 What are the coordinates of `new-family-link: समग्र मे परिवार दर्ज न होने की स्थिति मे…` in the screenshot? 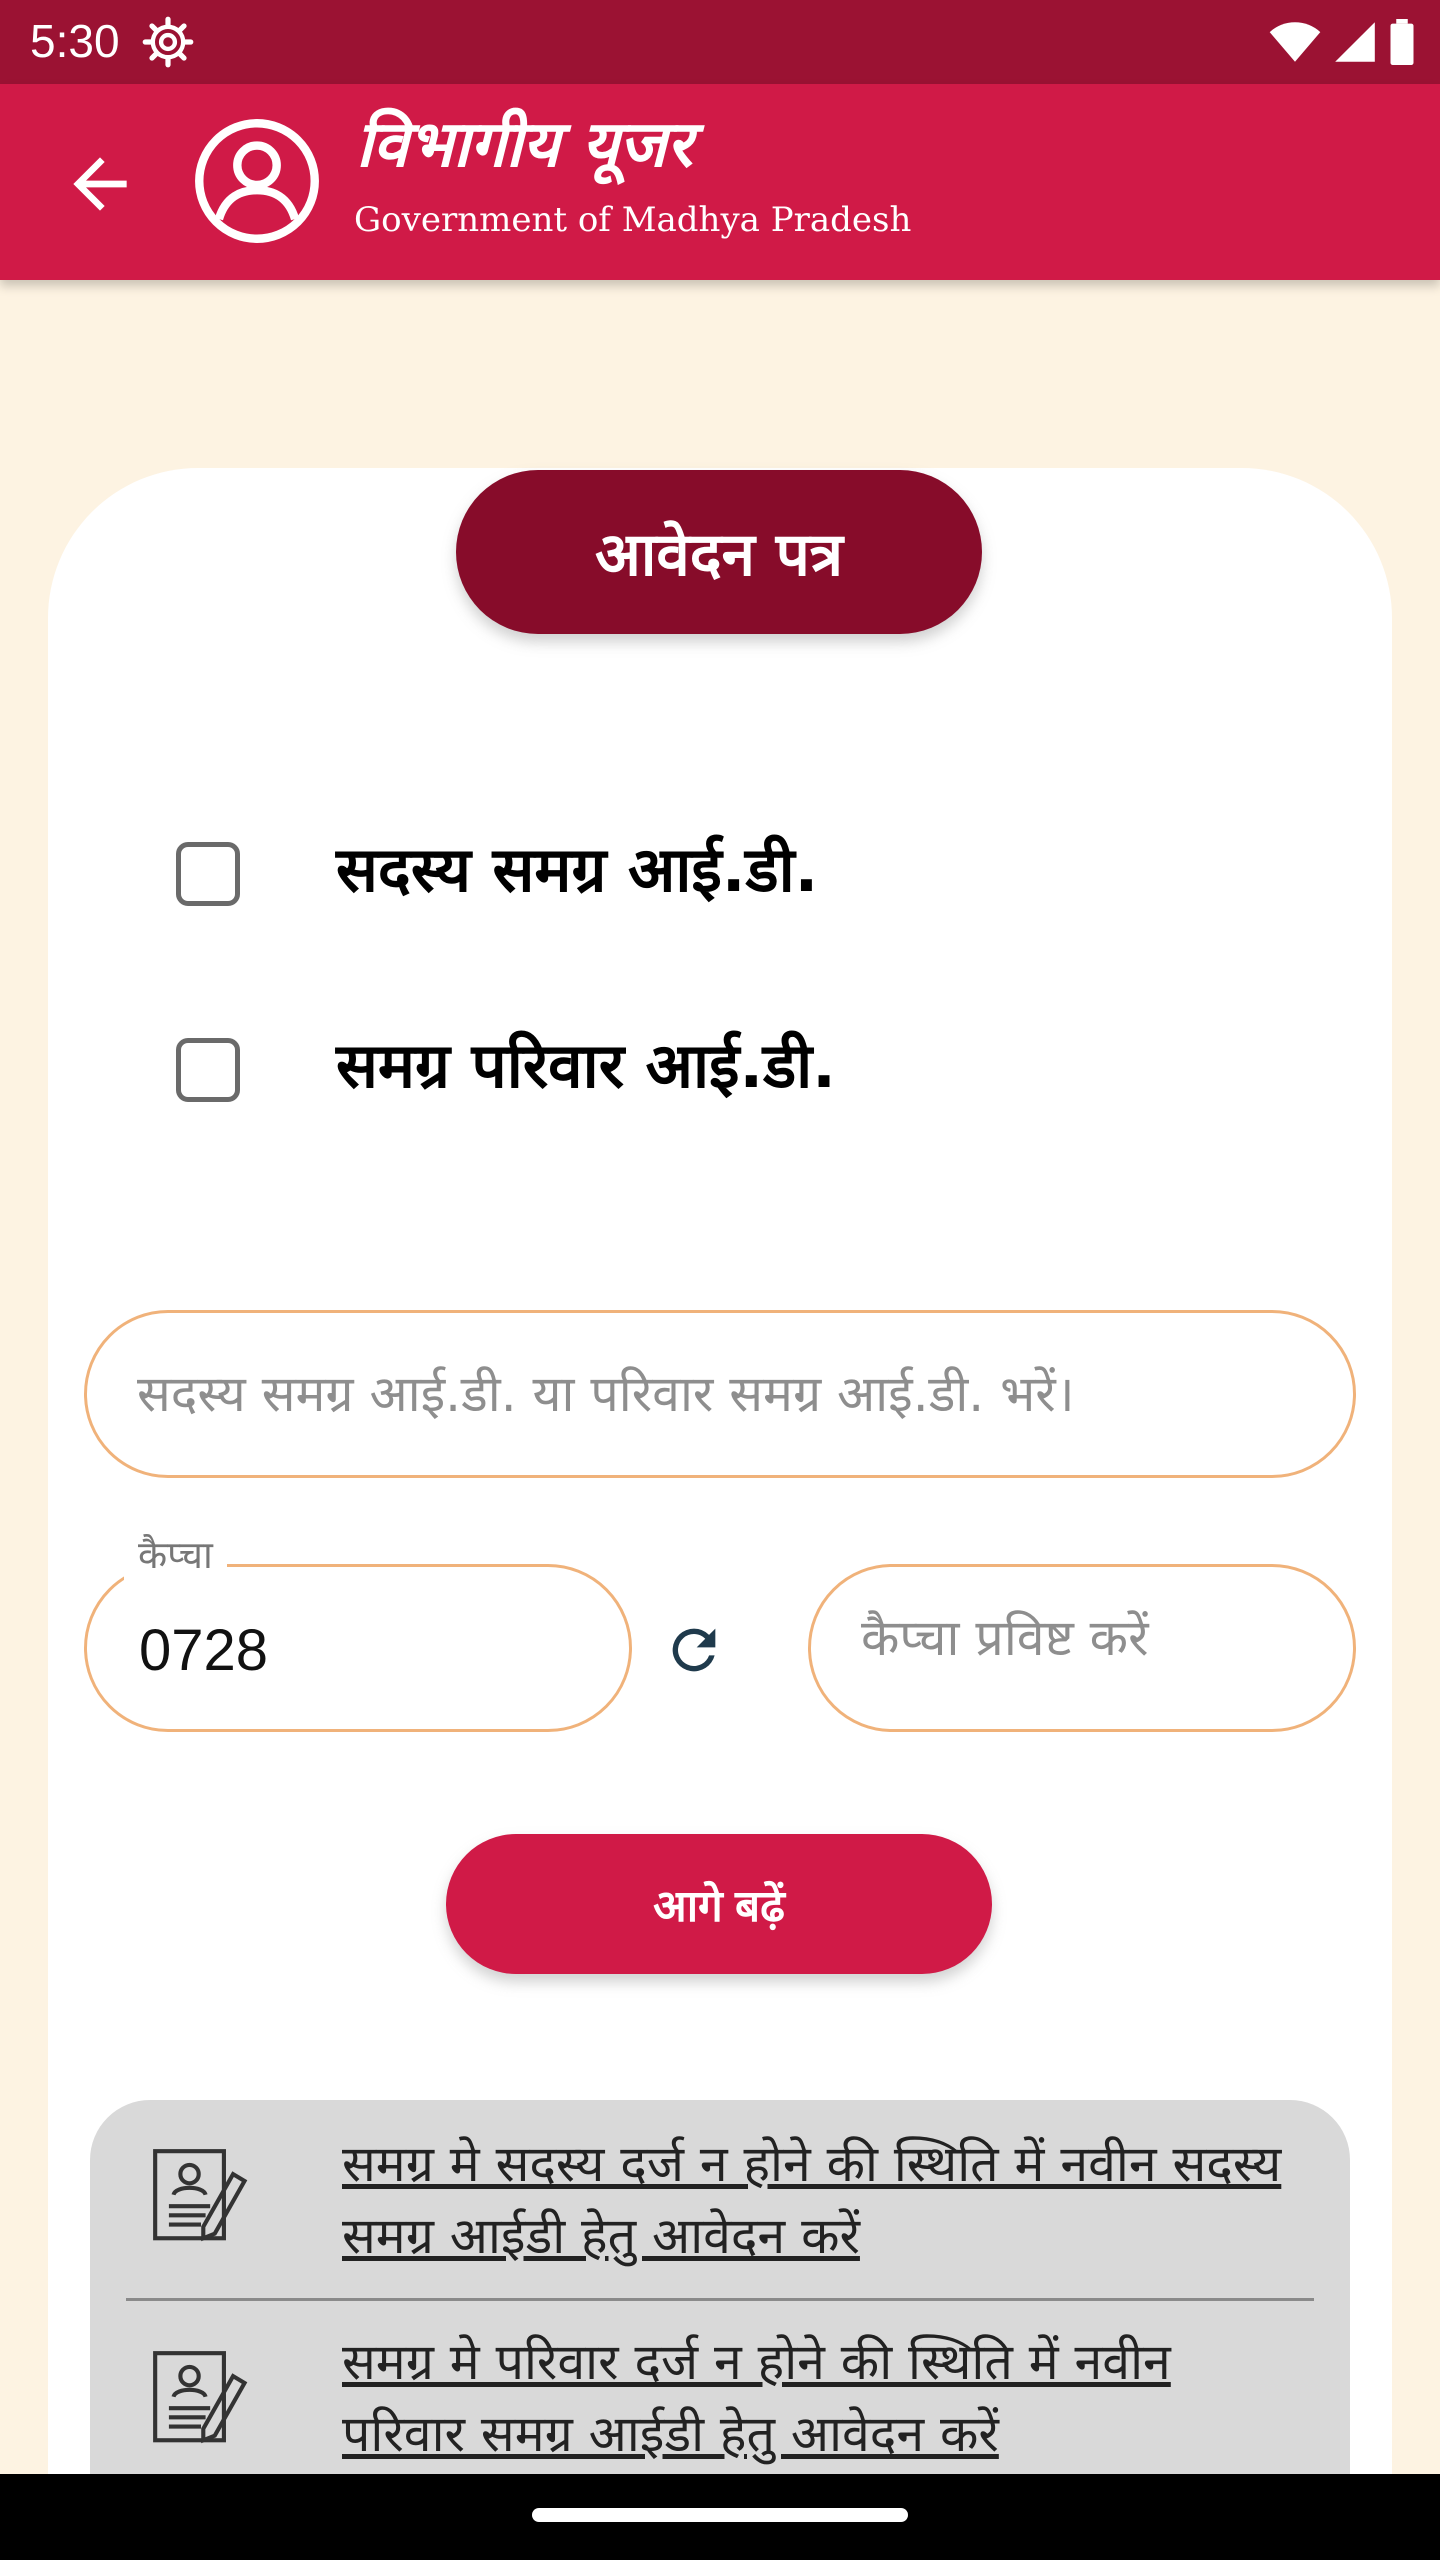 It's located at (822, 2398).